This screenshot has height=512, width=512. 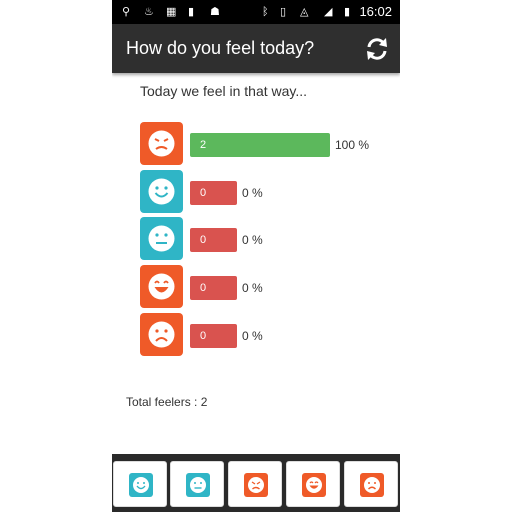 I want to click on sd-card-icon: ▮, so click(x=191, y=11).